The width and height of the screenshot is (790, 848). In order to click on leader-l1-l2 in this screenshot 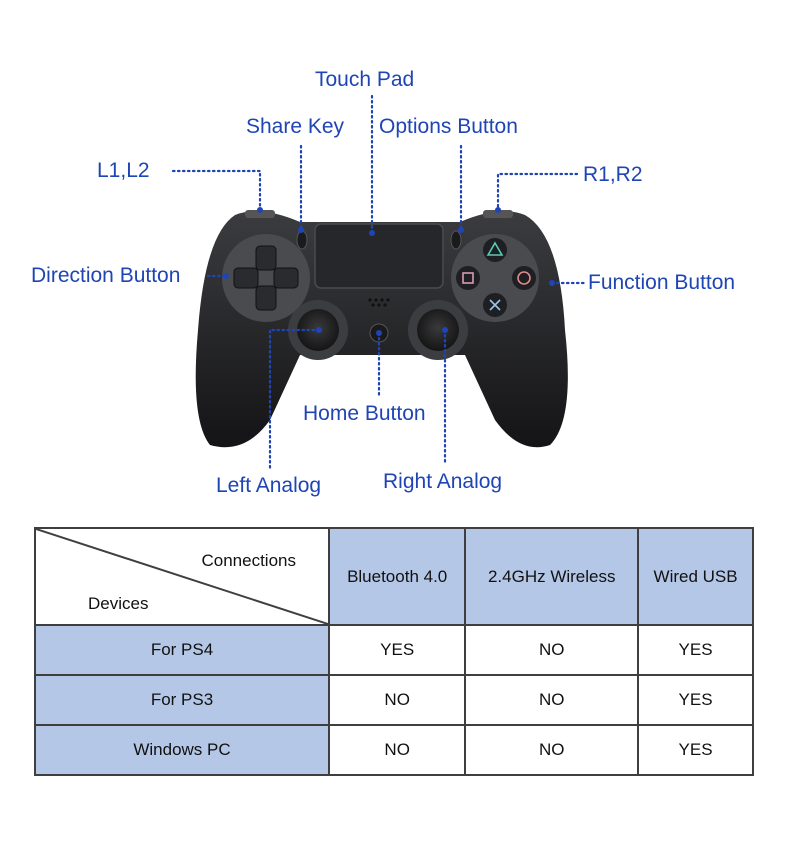, I will do `click(216, 190)`.